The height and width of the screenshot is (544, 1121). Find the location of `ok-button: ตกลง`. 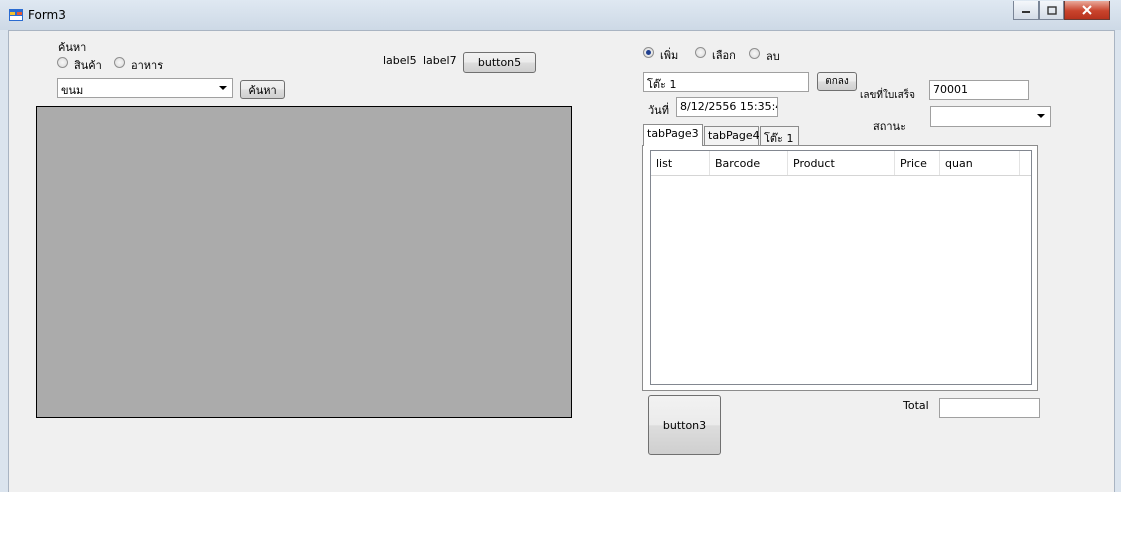

ok-button: ตกลง is located at coordinates (837, 81).